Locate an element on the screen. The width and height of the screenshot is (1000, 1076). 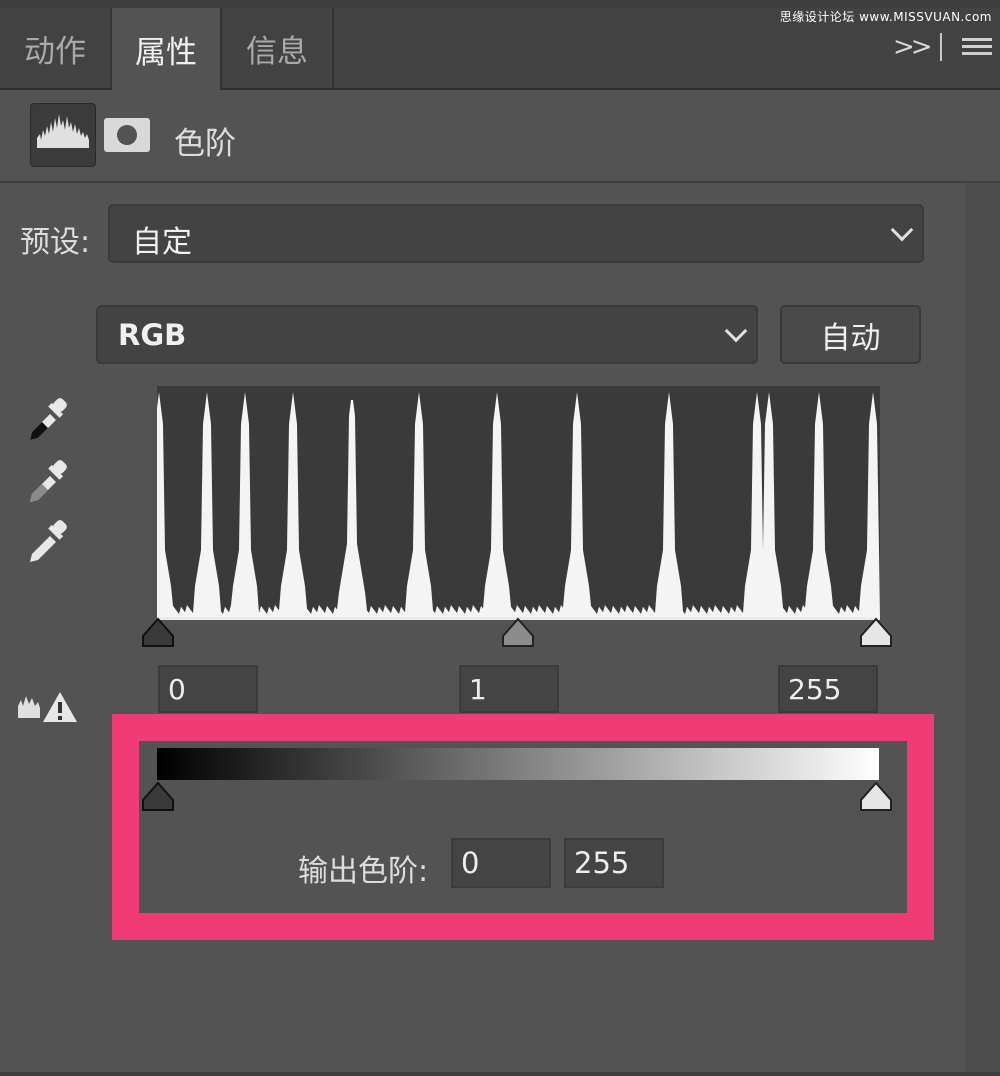
white-point-eyedropper-icon is located at coordinates (49, 543).